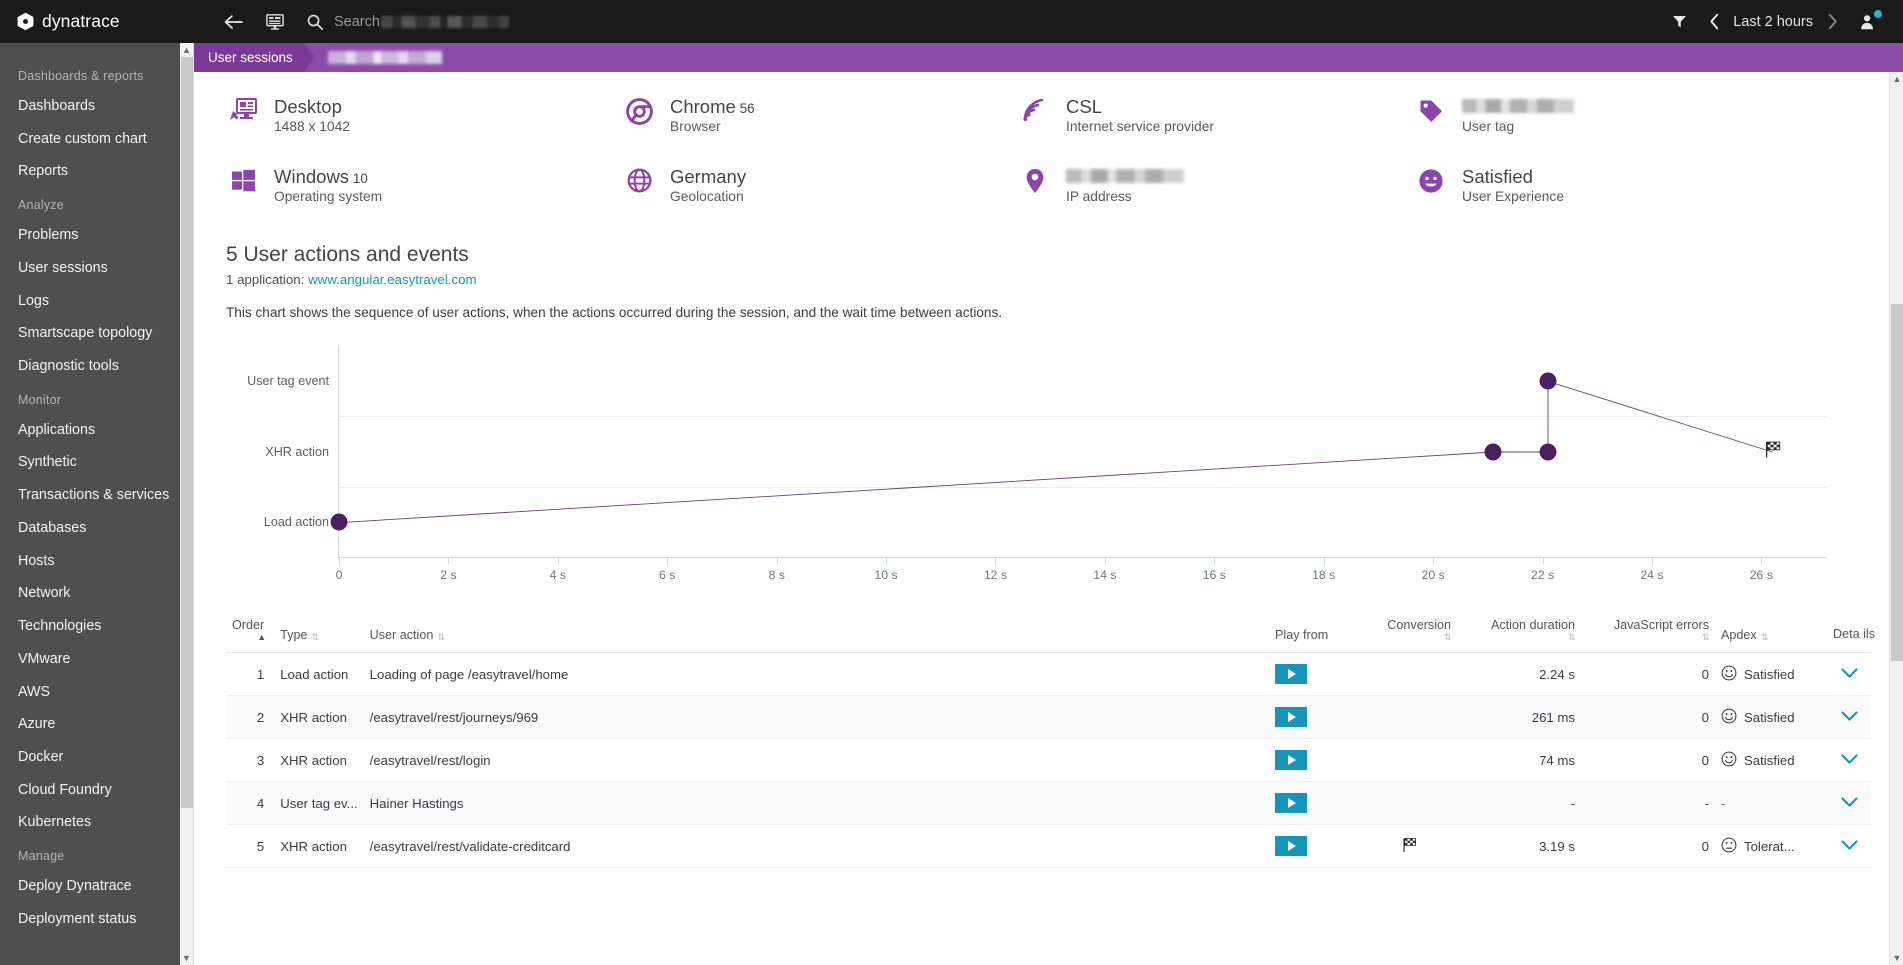  Describe the element at coordinates (90, 659) in the screenshot. I see `sidebar-item-vmware: VMware` at that location.